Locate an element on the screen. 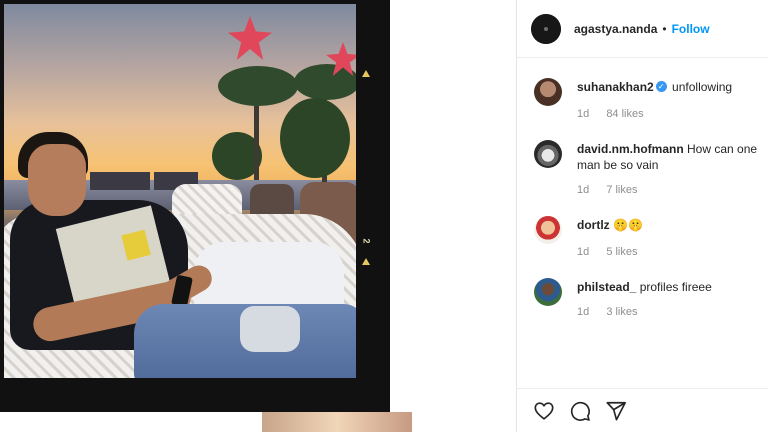  comment-body: dortlz 🤫🤫 is located at coordinates (670, 225).